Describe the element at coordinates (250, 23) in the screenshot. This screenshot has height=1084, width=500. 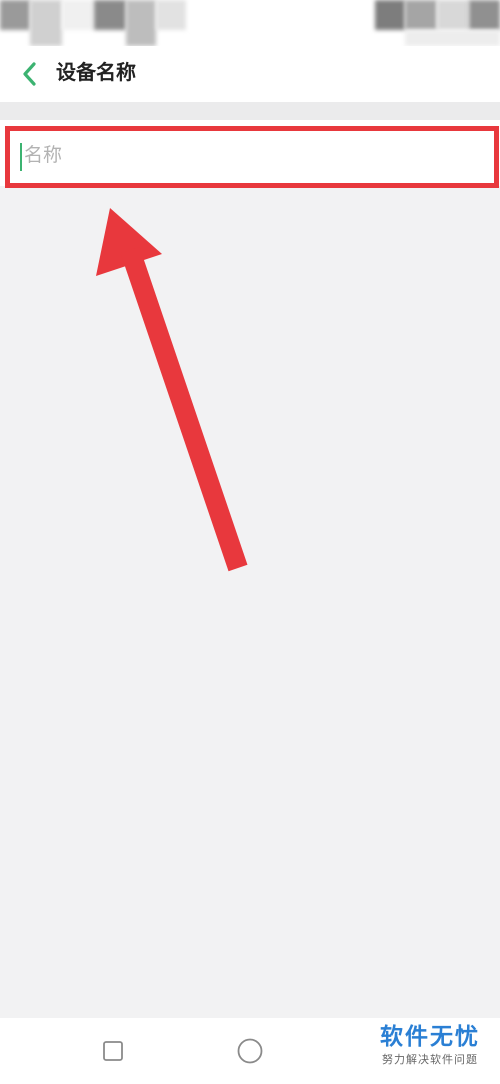
I see `status-bar` at that location.